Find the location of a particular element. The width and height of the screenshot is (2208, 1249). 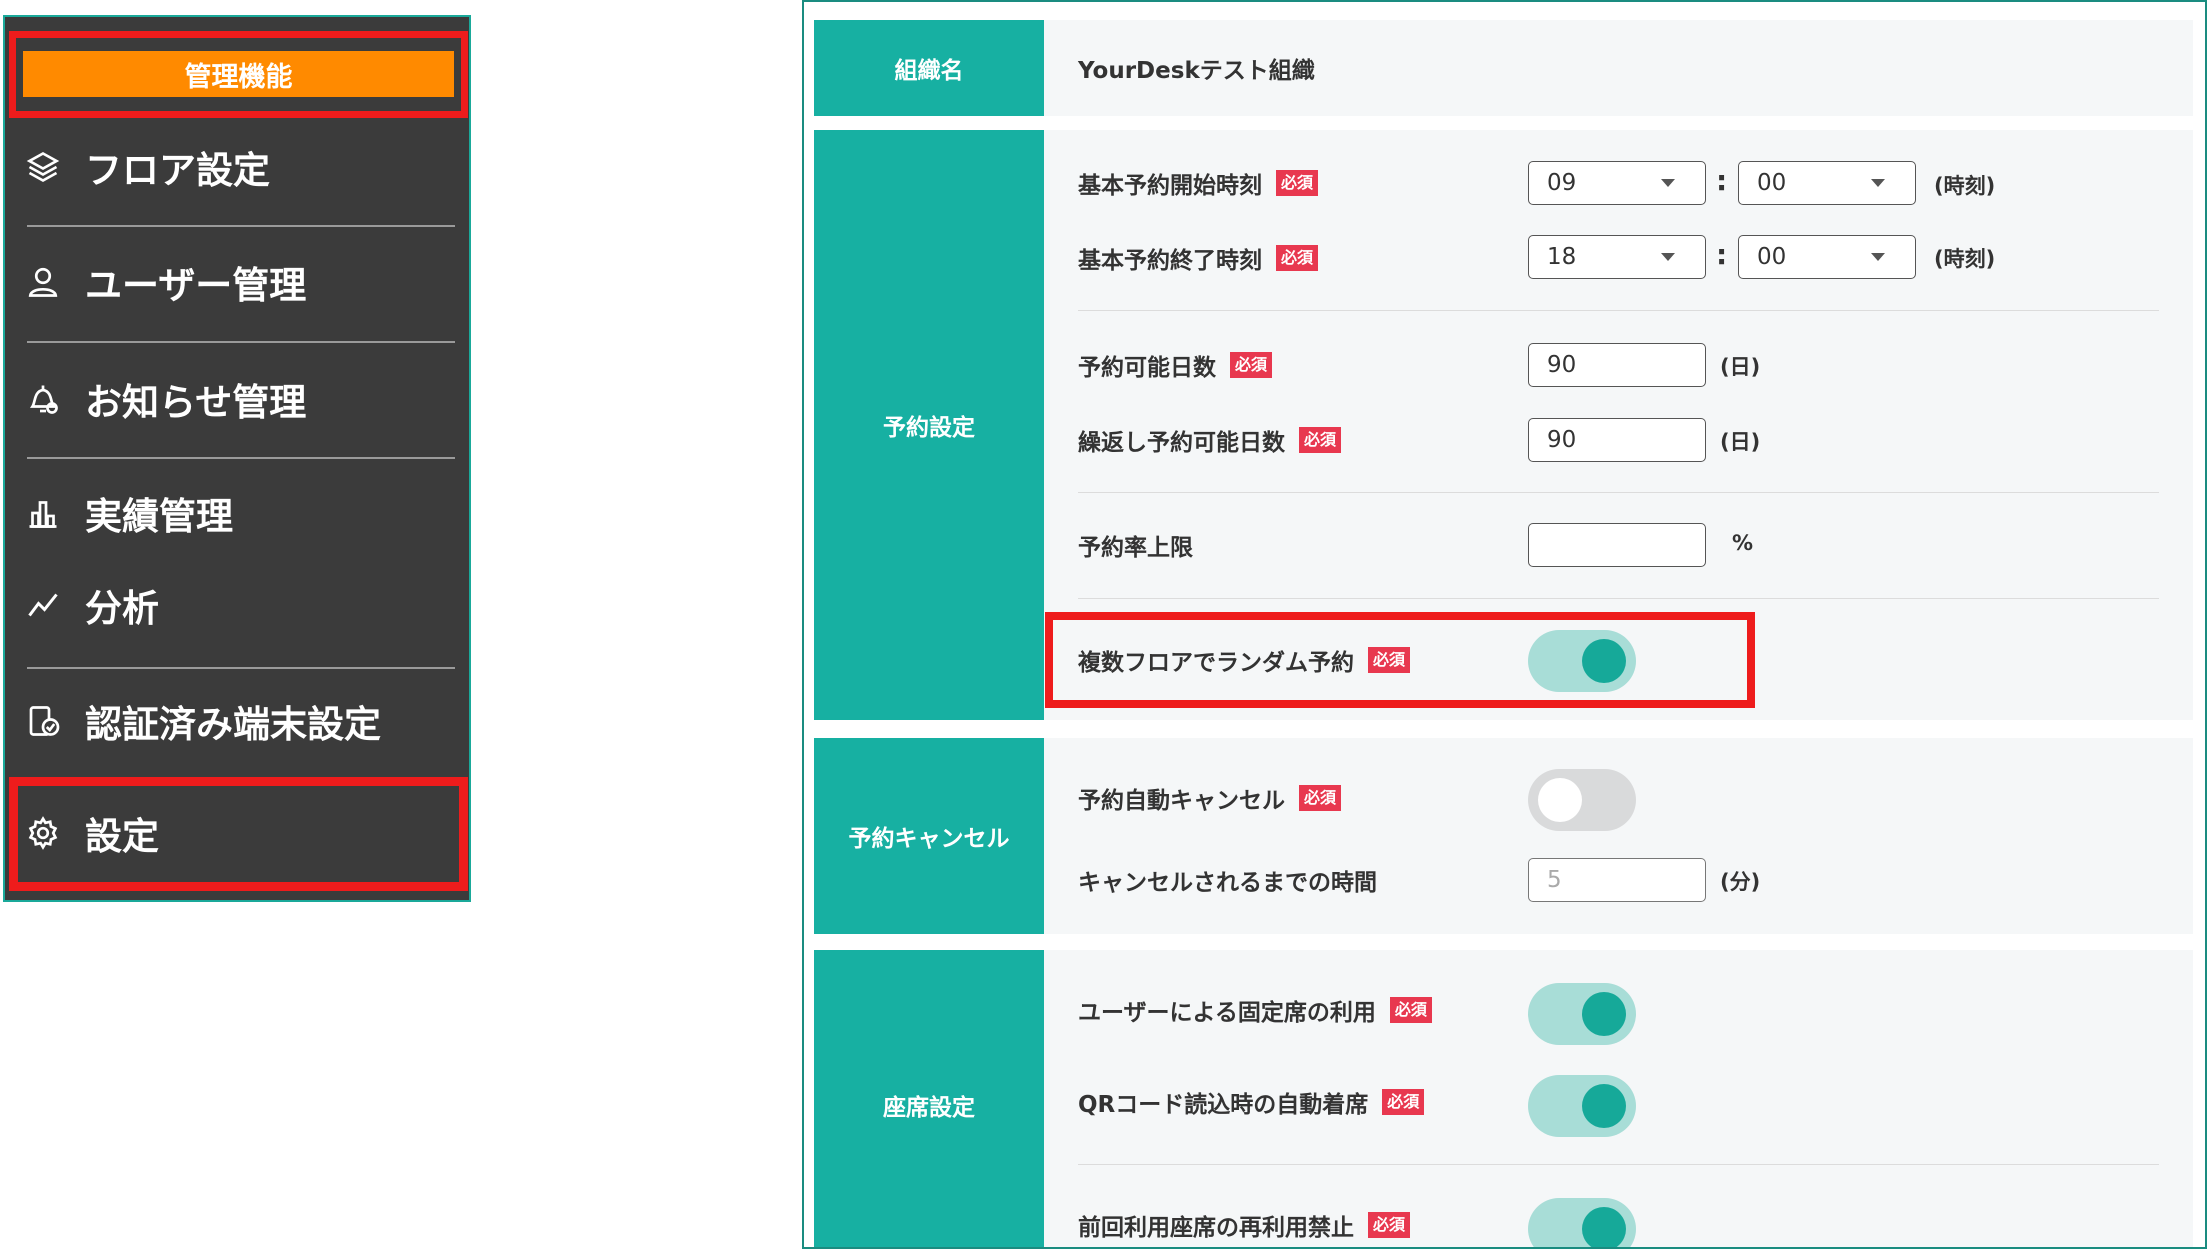

cancel-time-input: 5 is located at coordinates (1617, 880).